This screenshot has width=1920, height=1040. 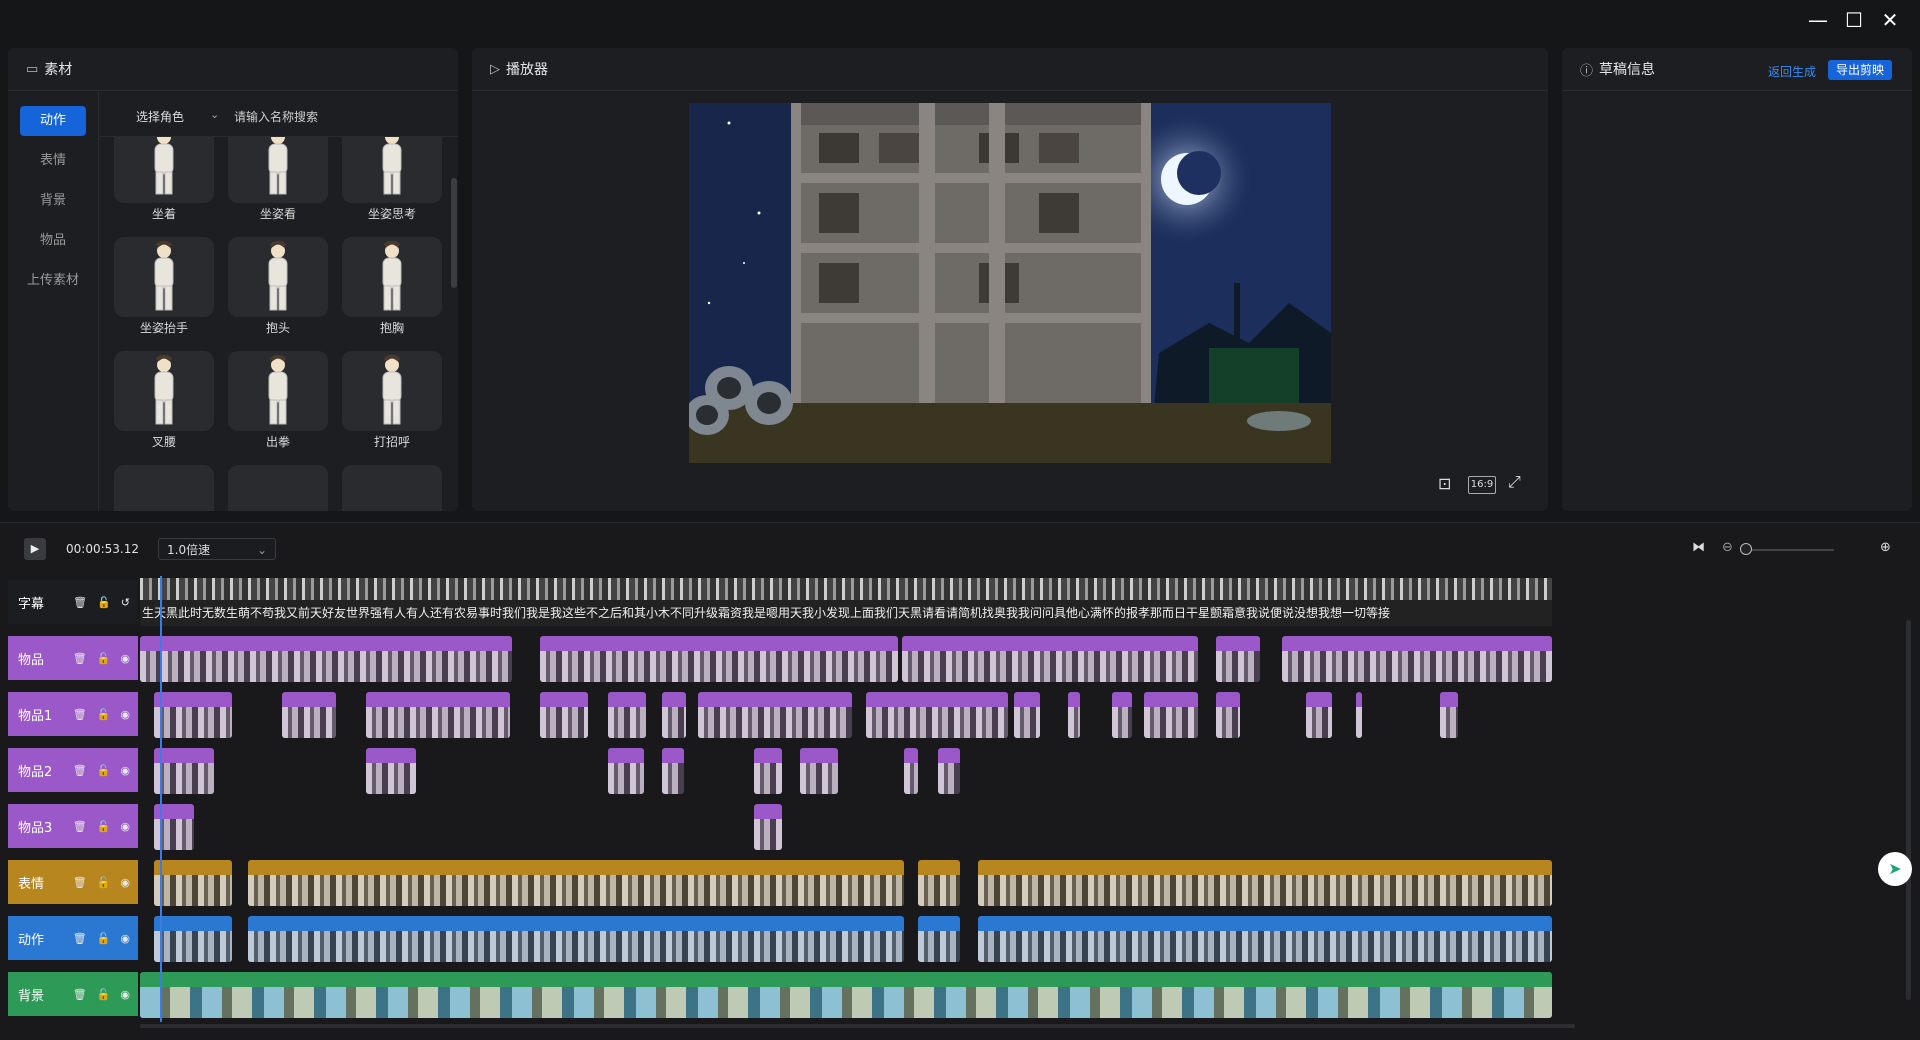 What do you see at coordinates (217, 549) in the screenshot?
I see `speed-select: 1.0倍速 ⌄` at bounding box center [217, 549].